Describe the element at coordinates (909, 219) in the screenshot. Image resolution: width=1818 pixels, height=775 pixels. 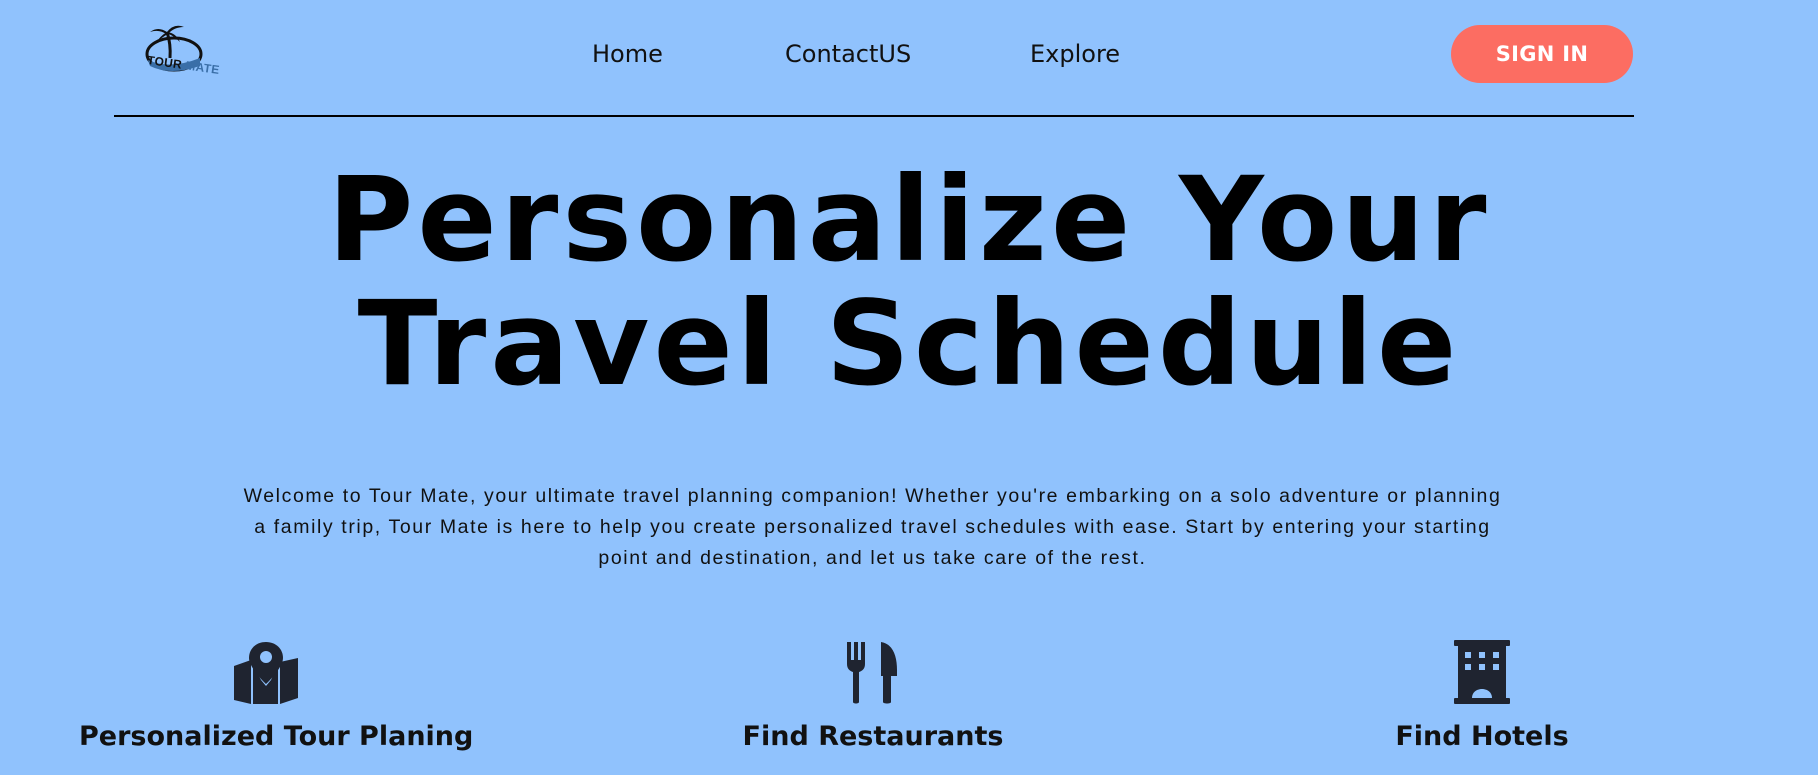
I see `hero-title-line1: Personalize Your` at that location.